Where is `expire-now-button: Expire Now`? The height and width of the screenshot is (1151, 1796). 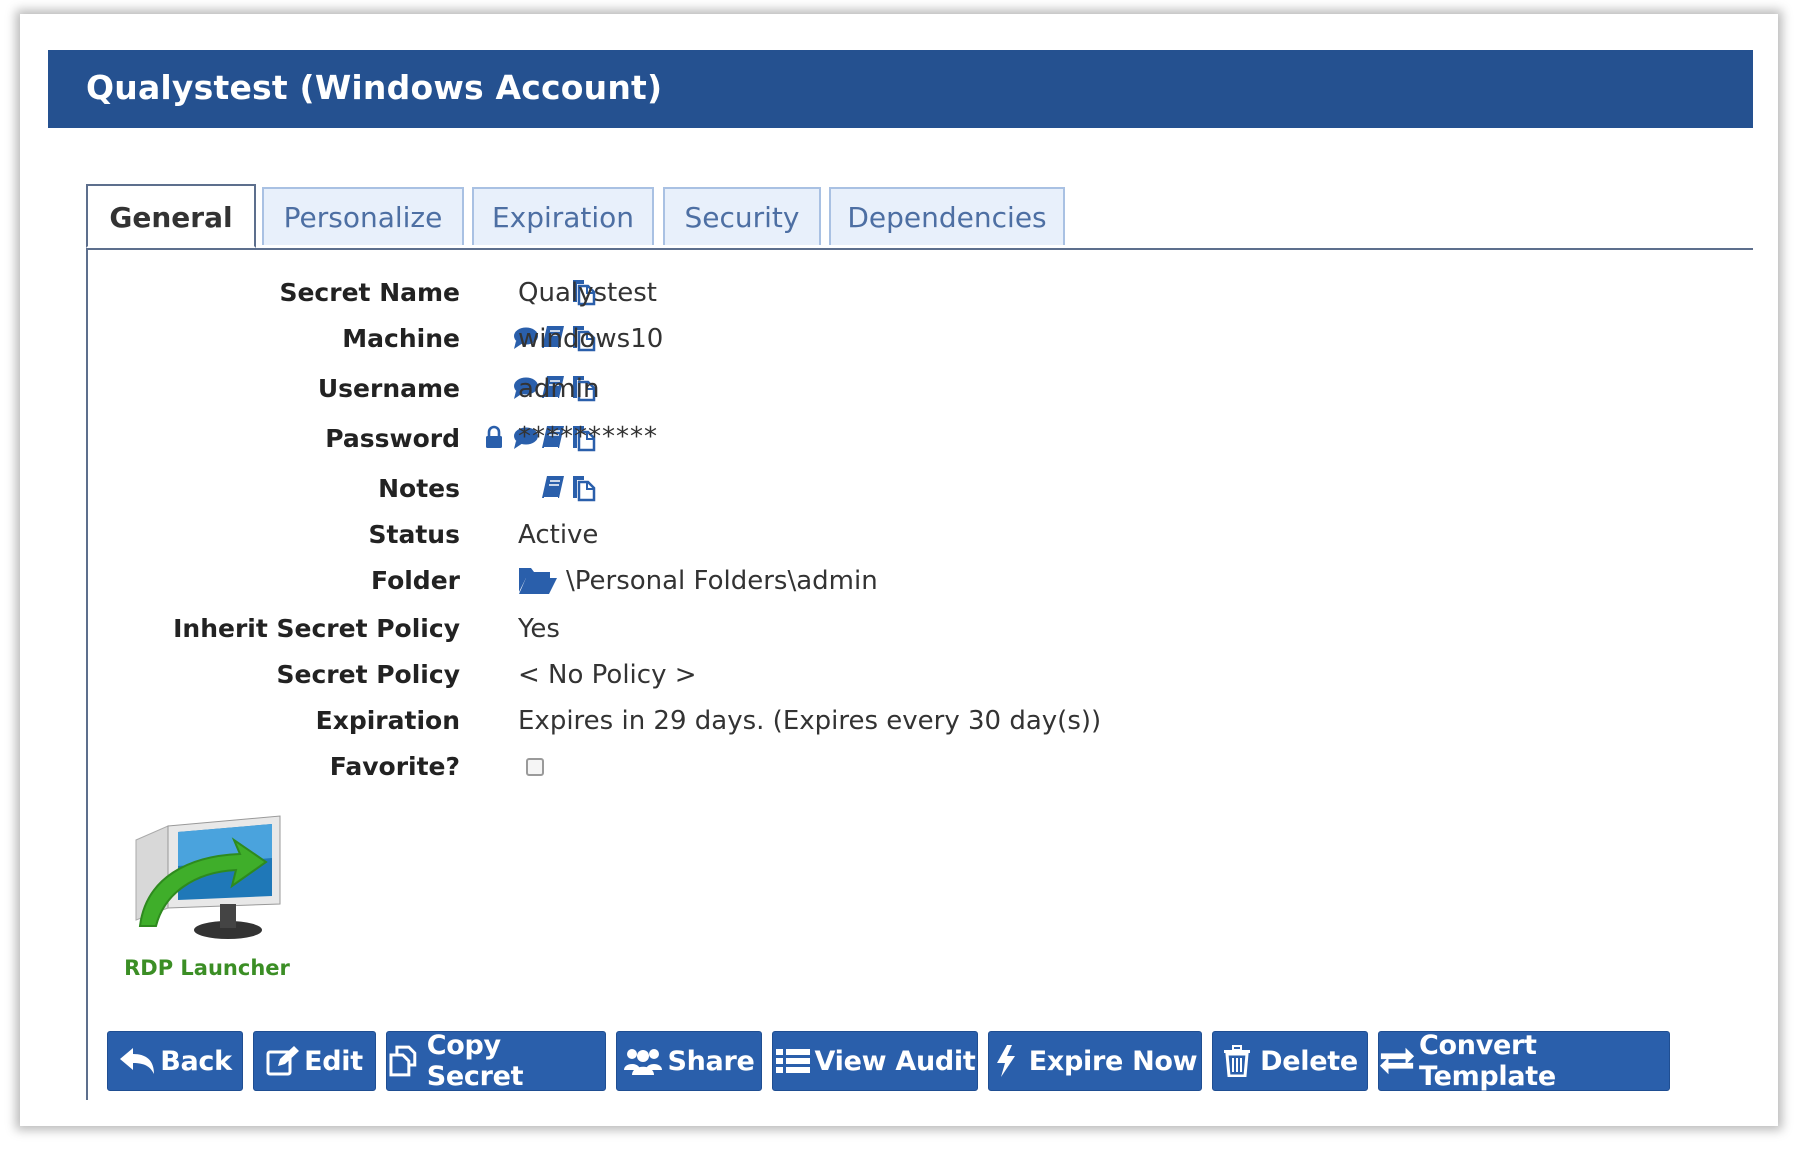
expire-now-button: Expire Now is located at coordinates (1095, 1061).